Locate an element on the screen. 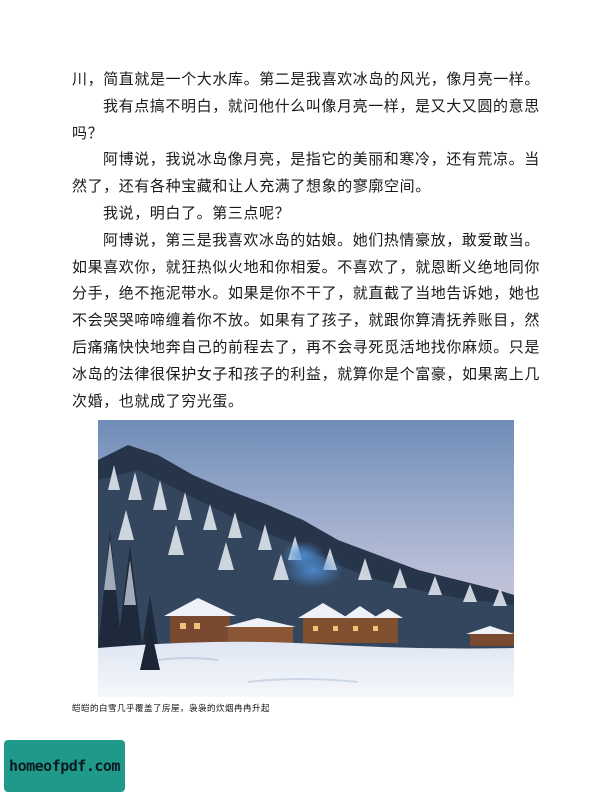 The width and height of the screenshot is (612, 792). paragraph: 我说，明白了。第三点呢？ is located at coordinates (197, 212).